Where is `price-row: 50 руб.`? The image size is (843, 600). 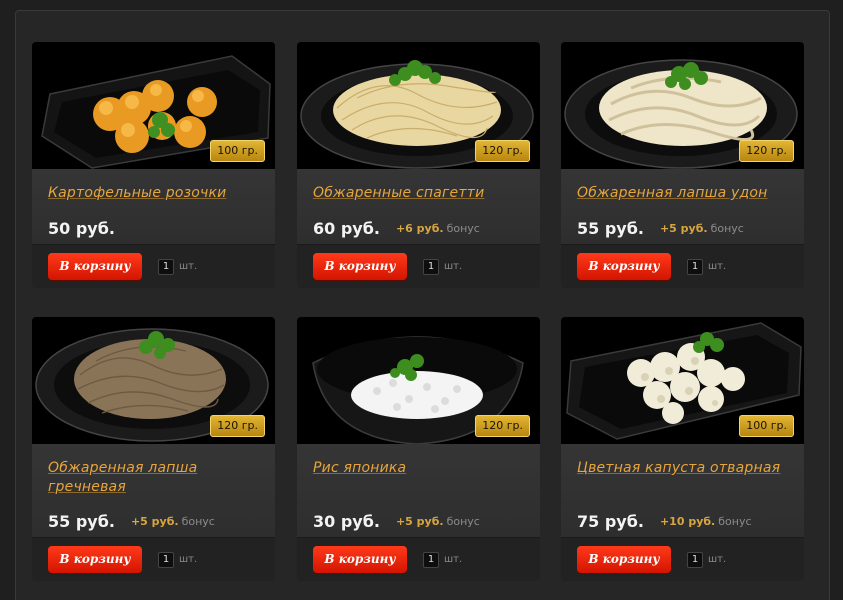 price-row: 50 руб. is located at coordinates (81, 228).